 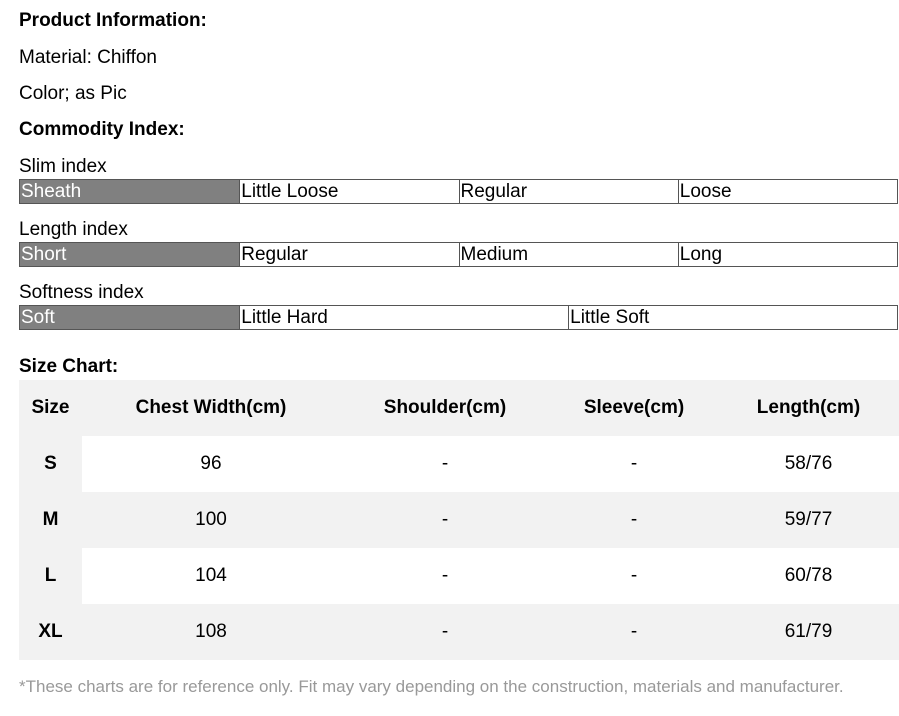 I want to click on softness-index-bar: Soft Little Hard Little Soft, so click(x=458, y=317).